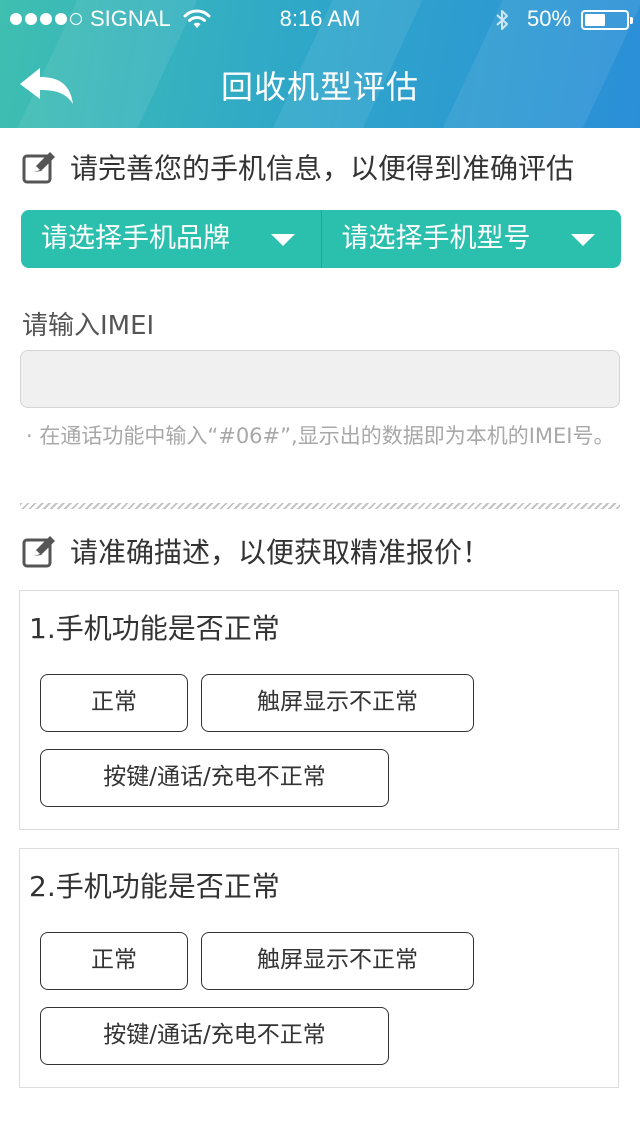 This screenshot has height=1136, width=640. I want to click on question-title: 2.手机功能是否正常, so click(154, 886).